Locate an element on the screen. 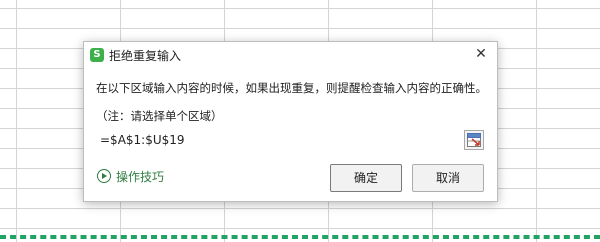  cell-selection-marquee is located at coordinates (300, 237).